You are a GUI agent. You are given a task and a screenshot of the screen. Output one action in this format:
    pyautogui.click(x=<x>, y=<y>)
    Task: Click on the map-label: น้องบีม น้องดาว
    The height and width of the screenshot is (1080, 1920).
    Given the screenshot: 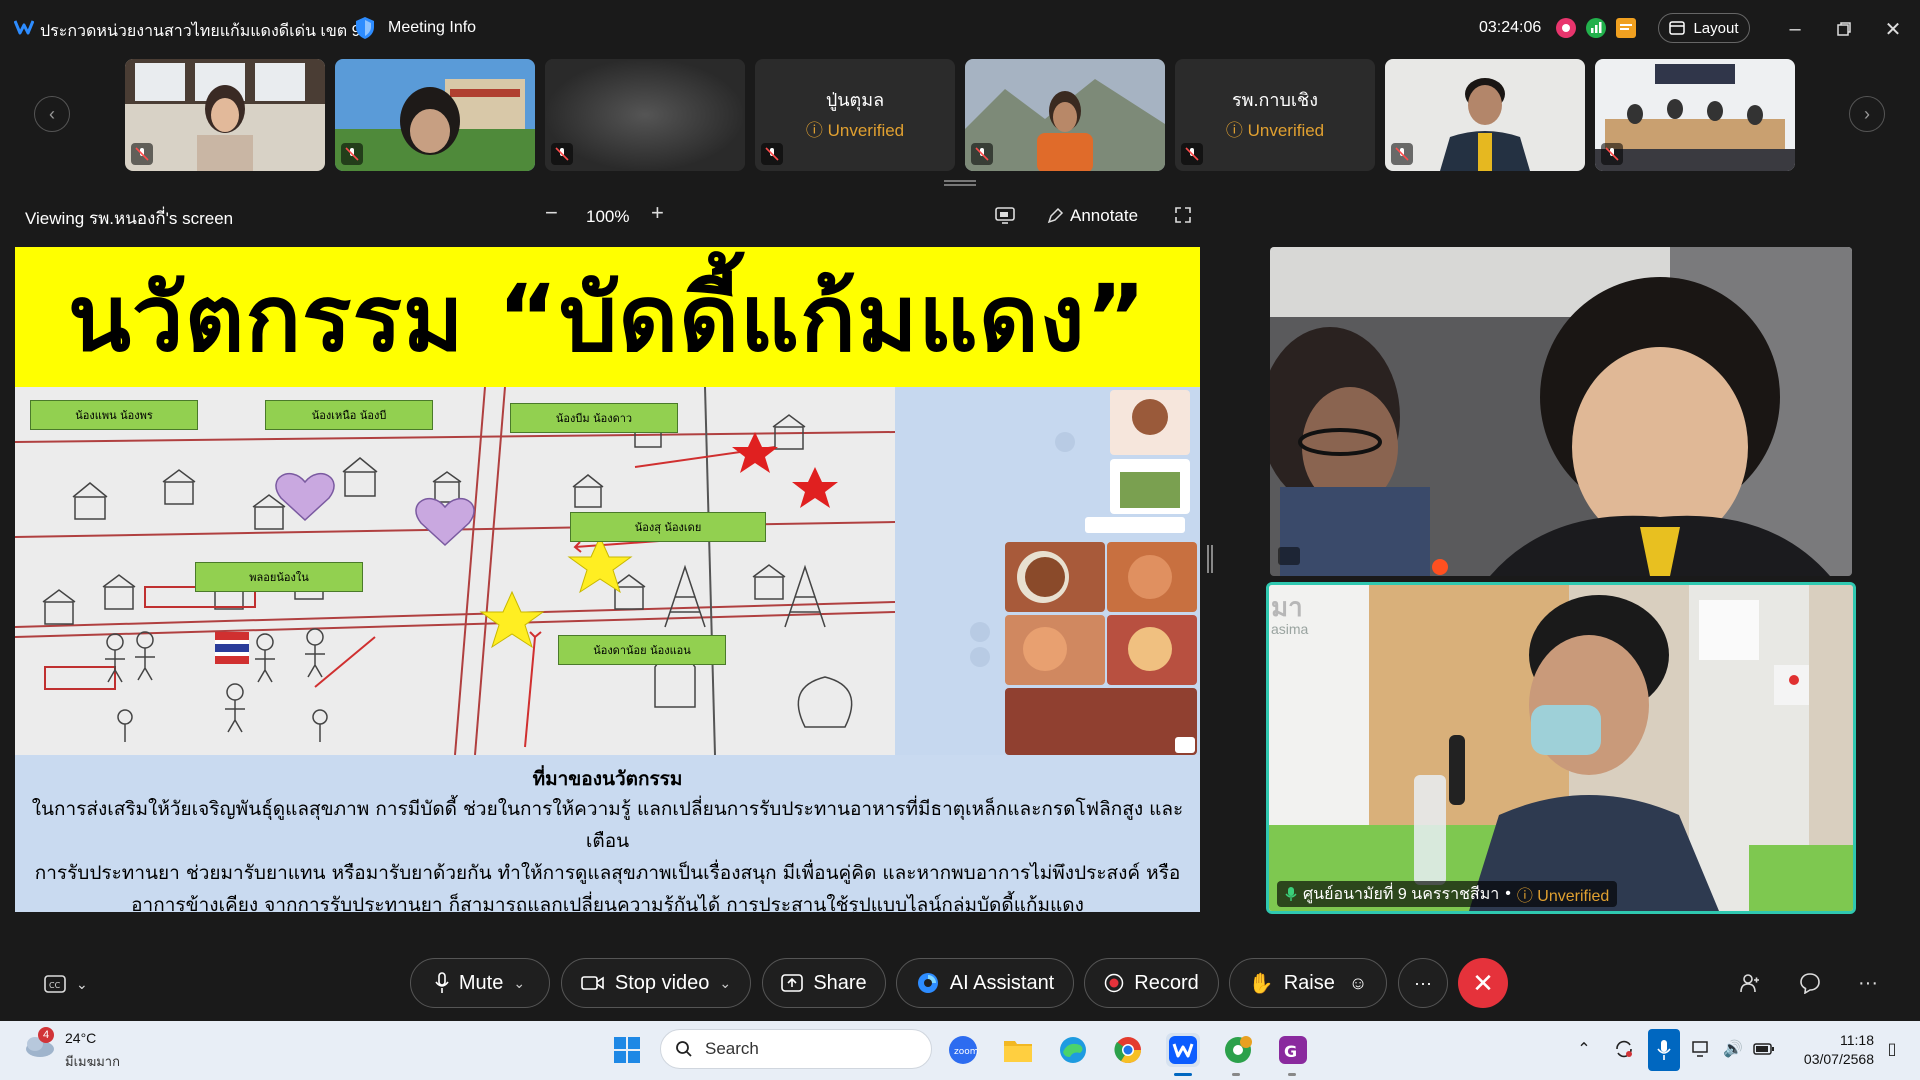 What is the action you would take?
    pyautogui.click(x=594, y=418)
    